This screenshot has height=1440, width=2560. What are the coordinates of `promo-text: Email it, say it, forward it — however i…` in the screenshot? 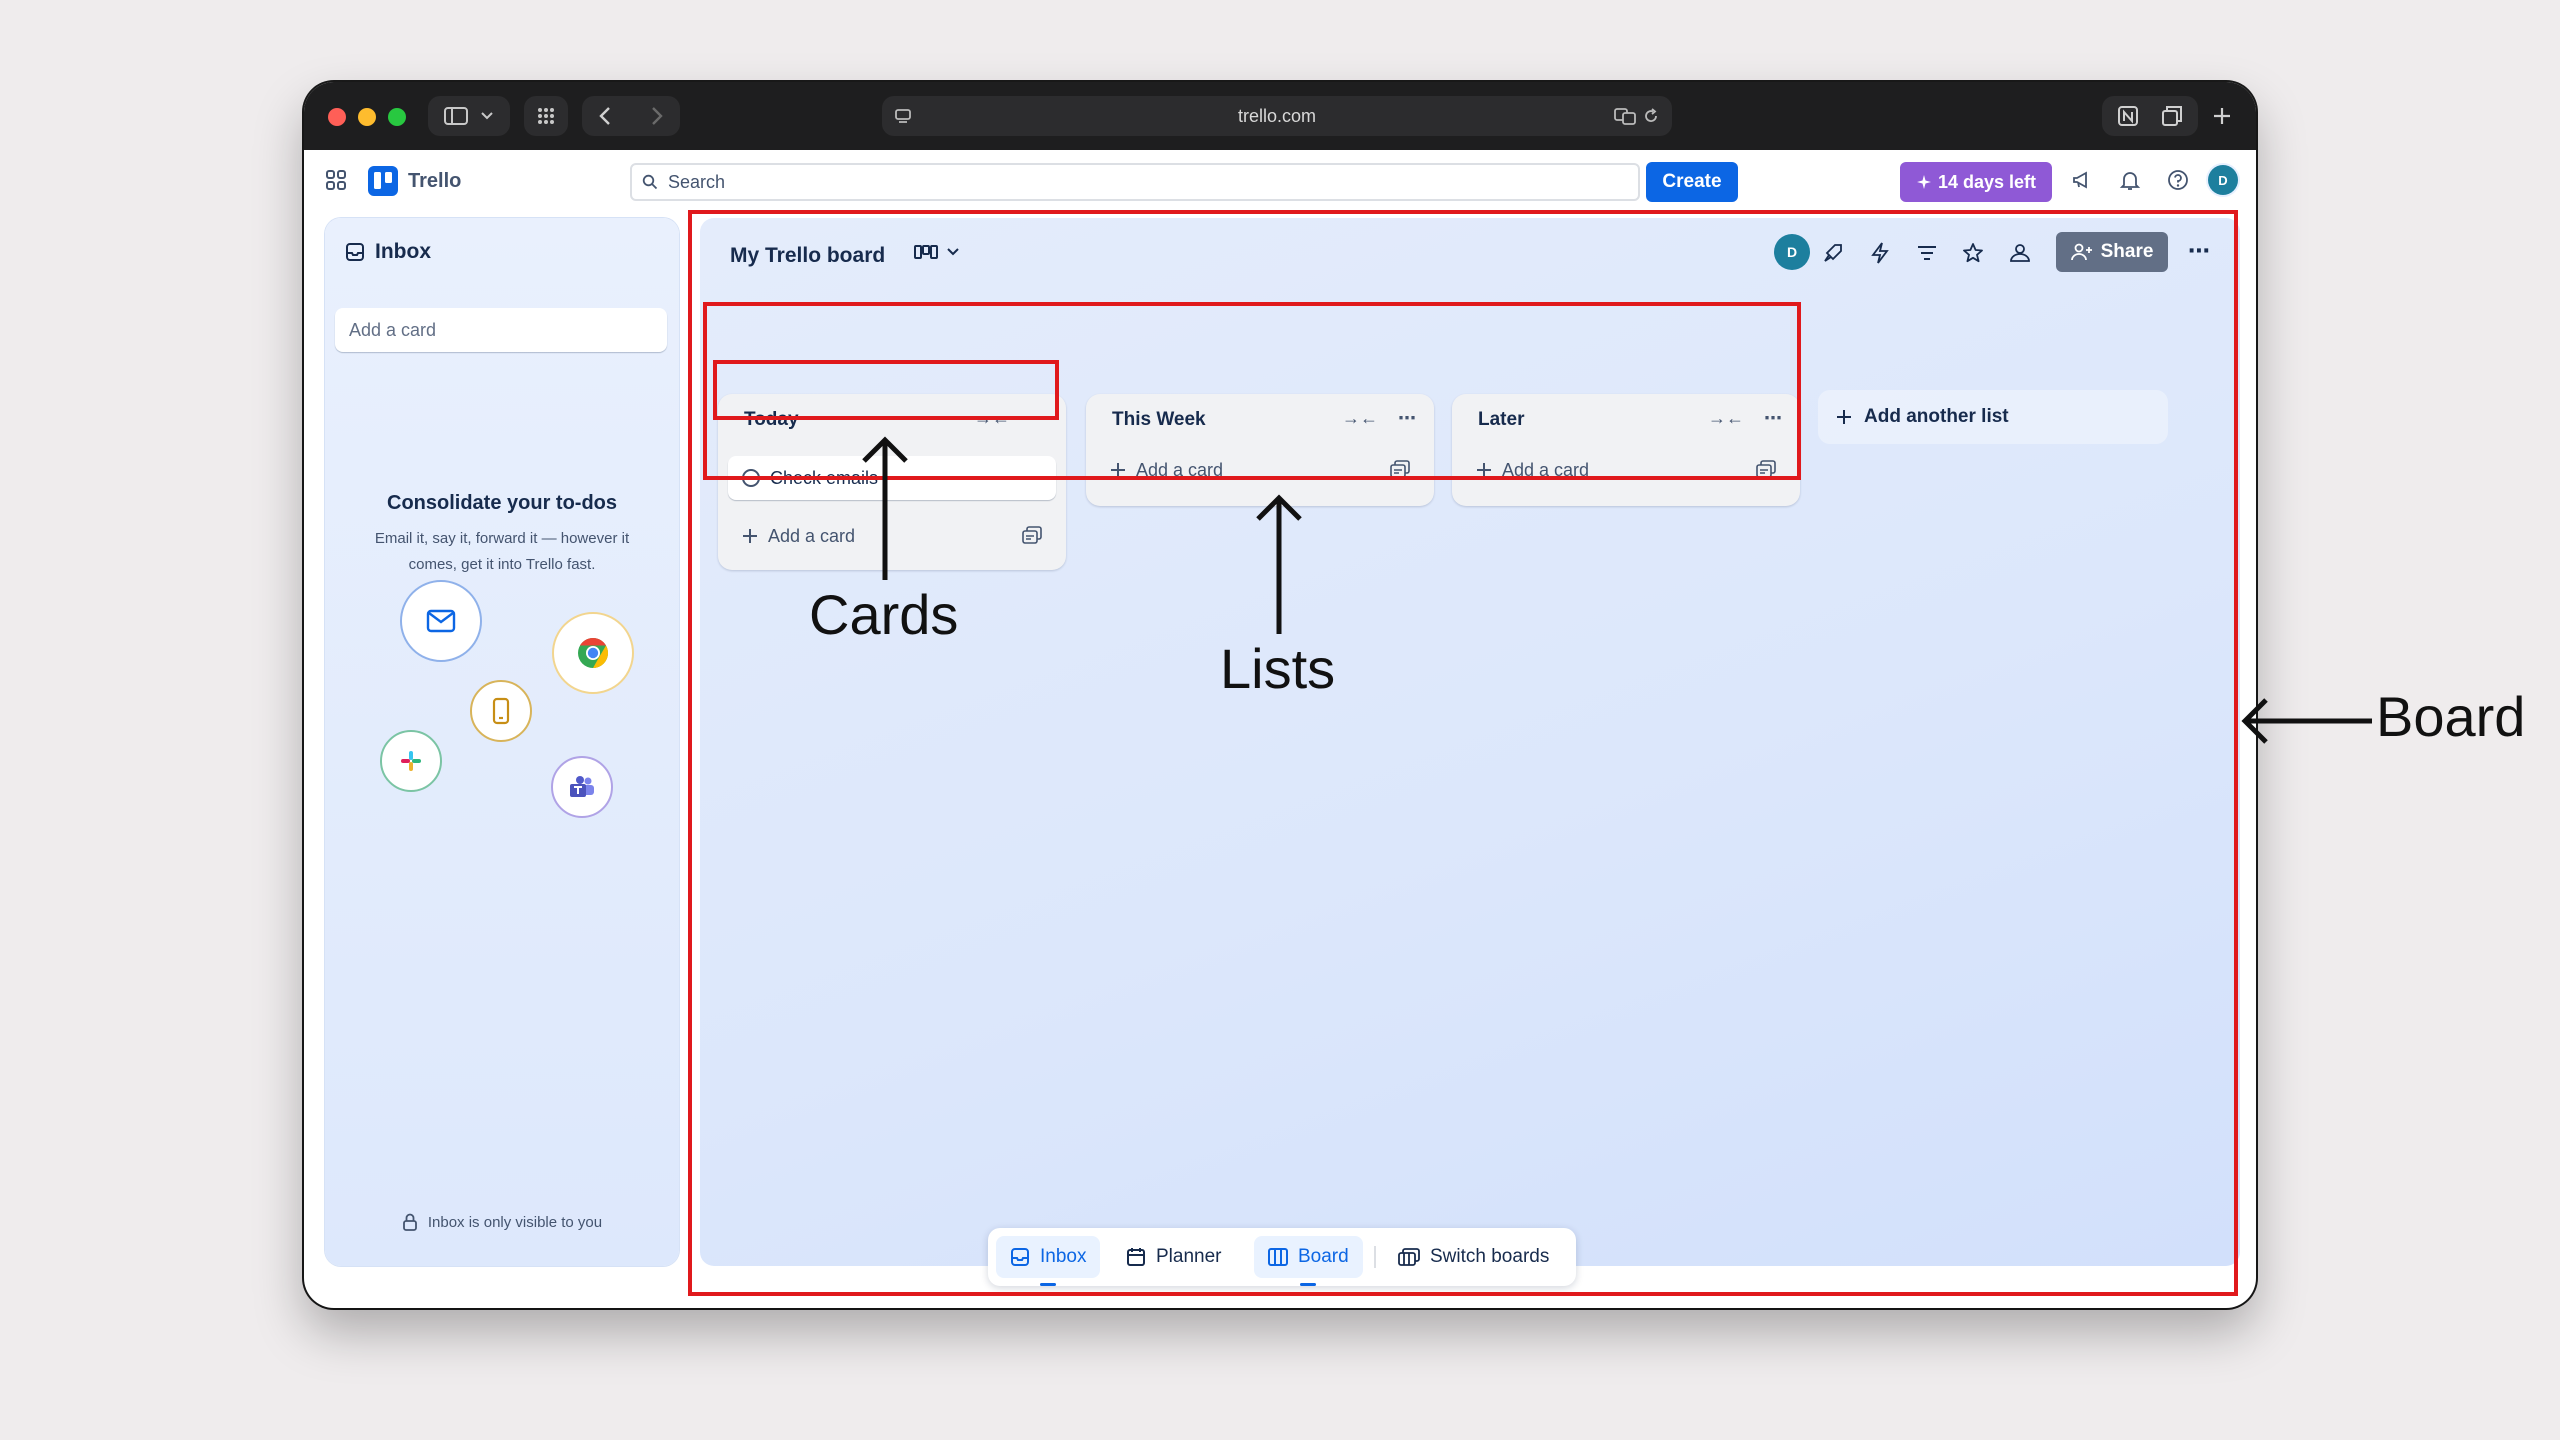 It's located at (502, 551).